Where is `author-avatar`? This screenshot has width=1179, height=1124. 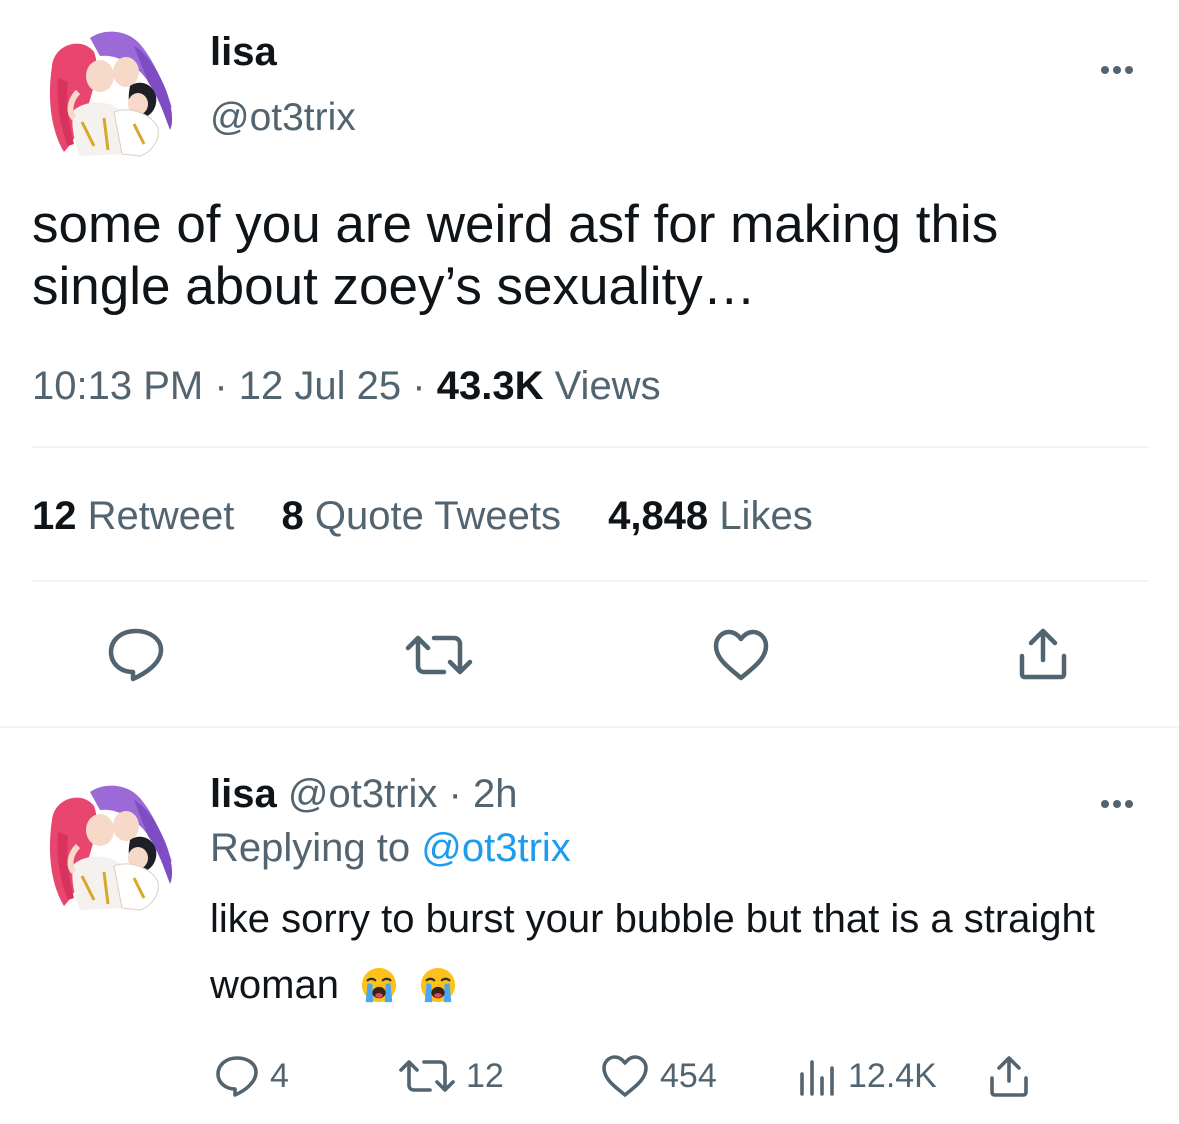 author-avatar is located at coordinates (107, 99).